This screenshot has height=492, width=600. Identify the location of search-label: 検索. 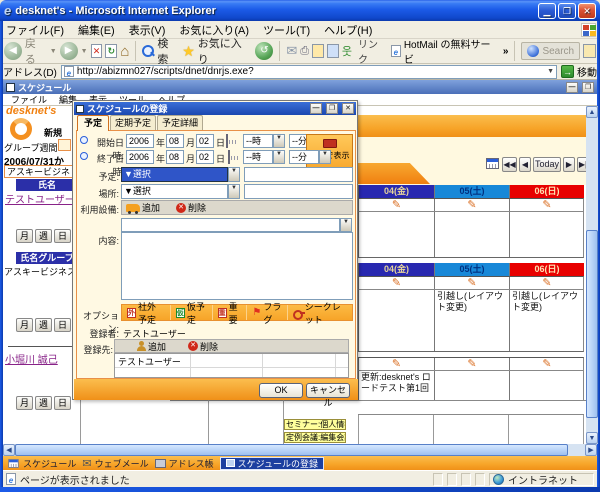
(168, 51).